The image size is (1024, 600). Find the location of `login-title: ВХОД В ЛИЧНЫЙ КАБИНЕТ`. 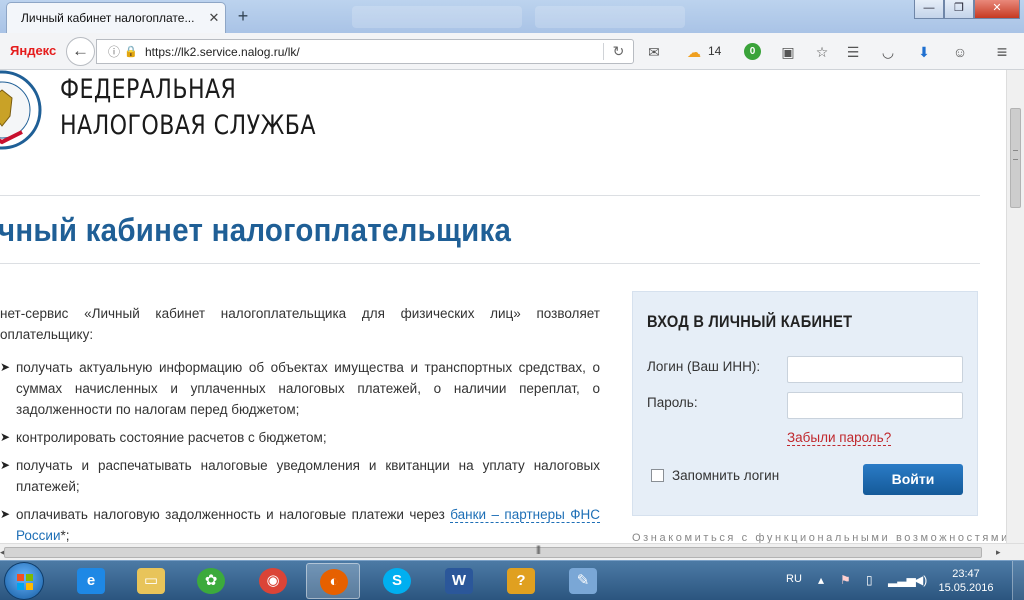

login-title: ВХОД В ЛИЧНЫЙ КАБИНЕТ is located at coordinates (750, 321).